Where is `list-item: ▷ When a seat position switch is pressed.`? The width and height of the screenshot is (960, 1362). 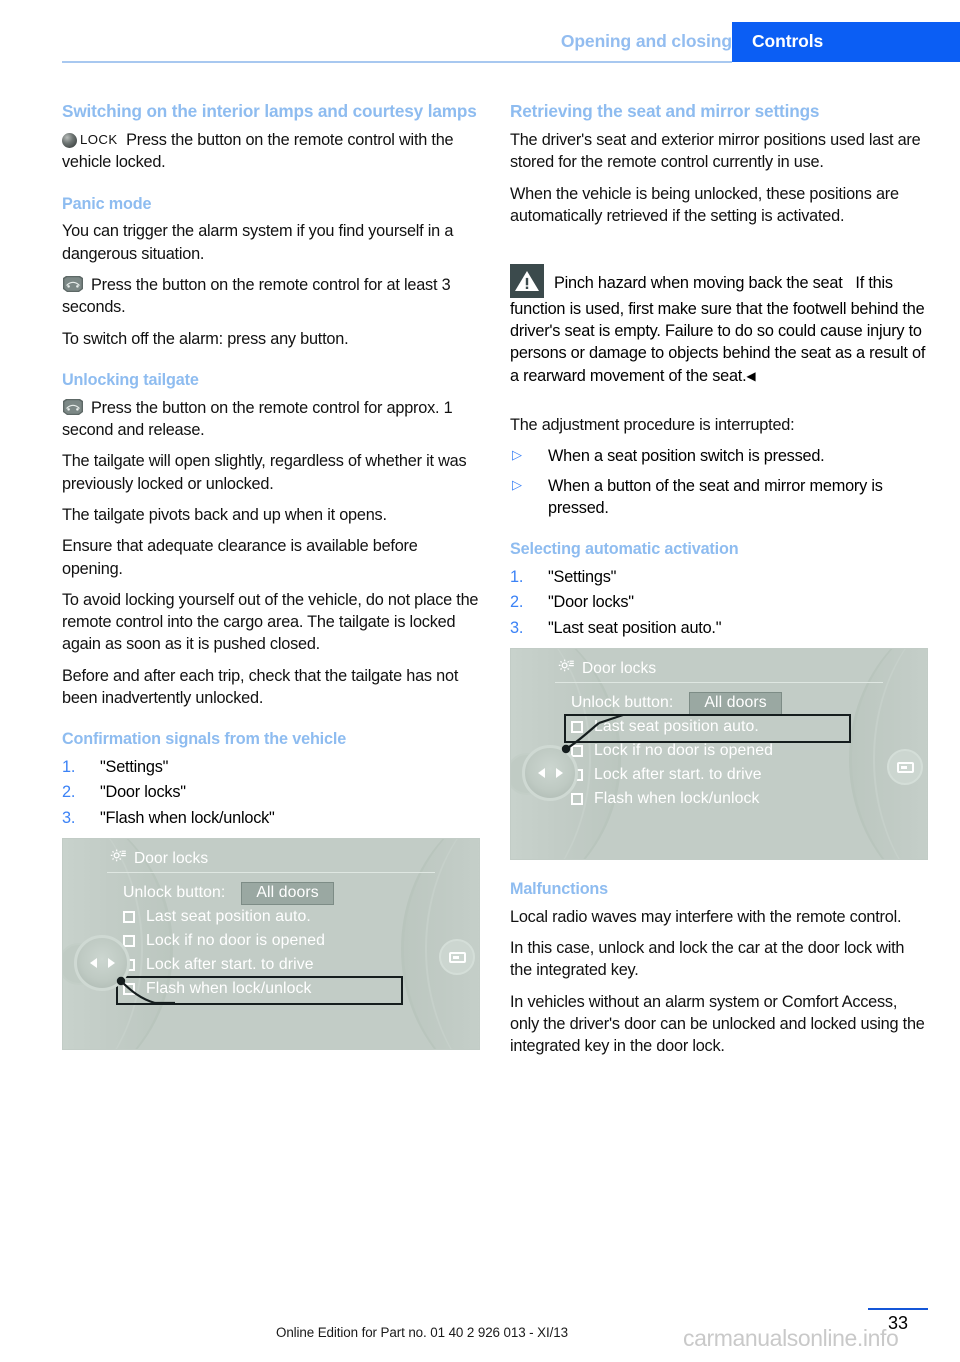 list-item: ▷ When a seat position switch is pressed. is located at coordinates (719, 456).